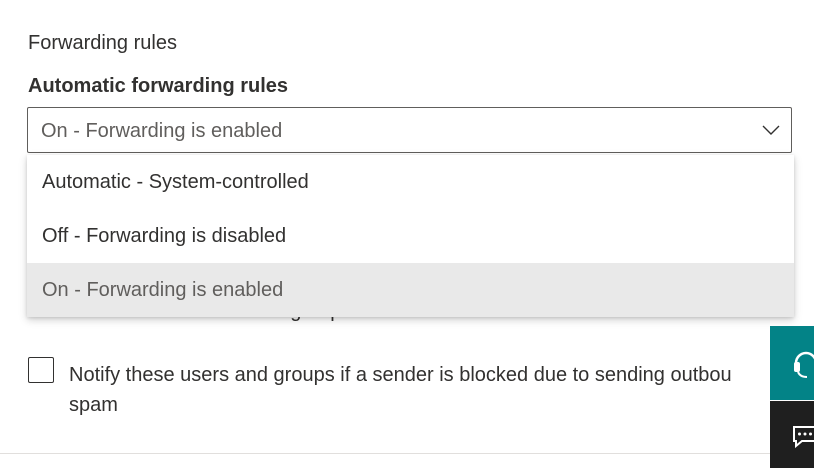 This screenshot has width=814, height=468. Describe the element at coordinates (158, 86) in the screenshot. I see `forwarding-rules-label: Automatic forwarding rules` at that location.